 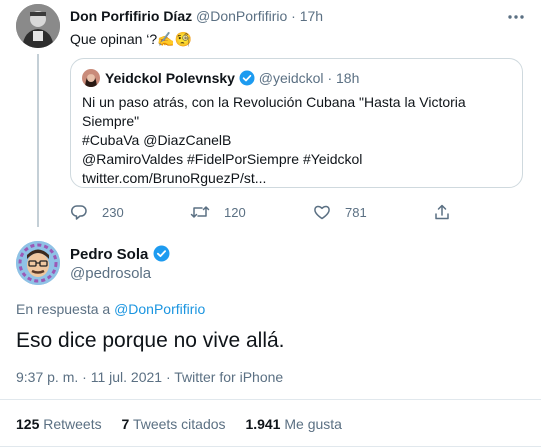 What do you see at coordinates (356, 212) in the screenshot?
I see `like-count: 781` at bounding box center [356, 212].